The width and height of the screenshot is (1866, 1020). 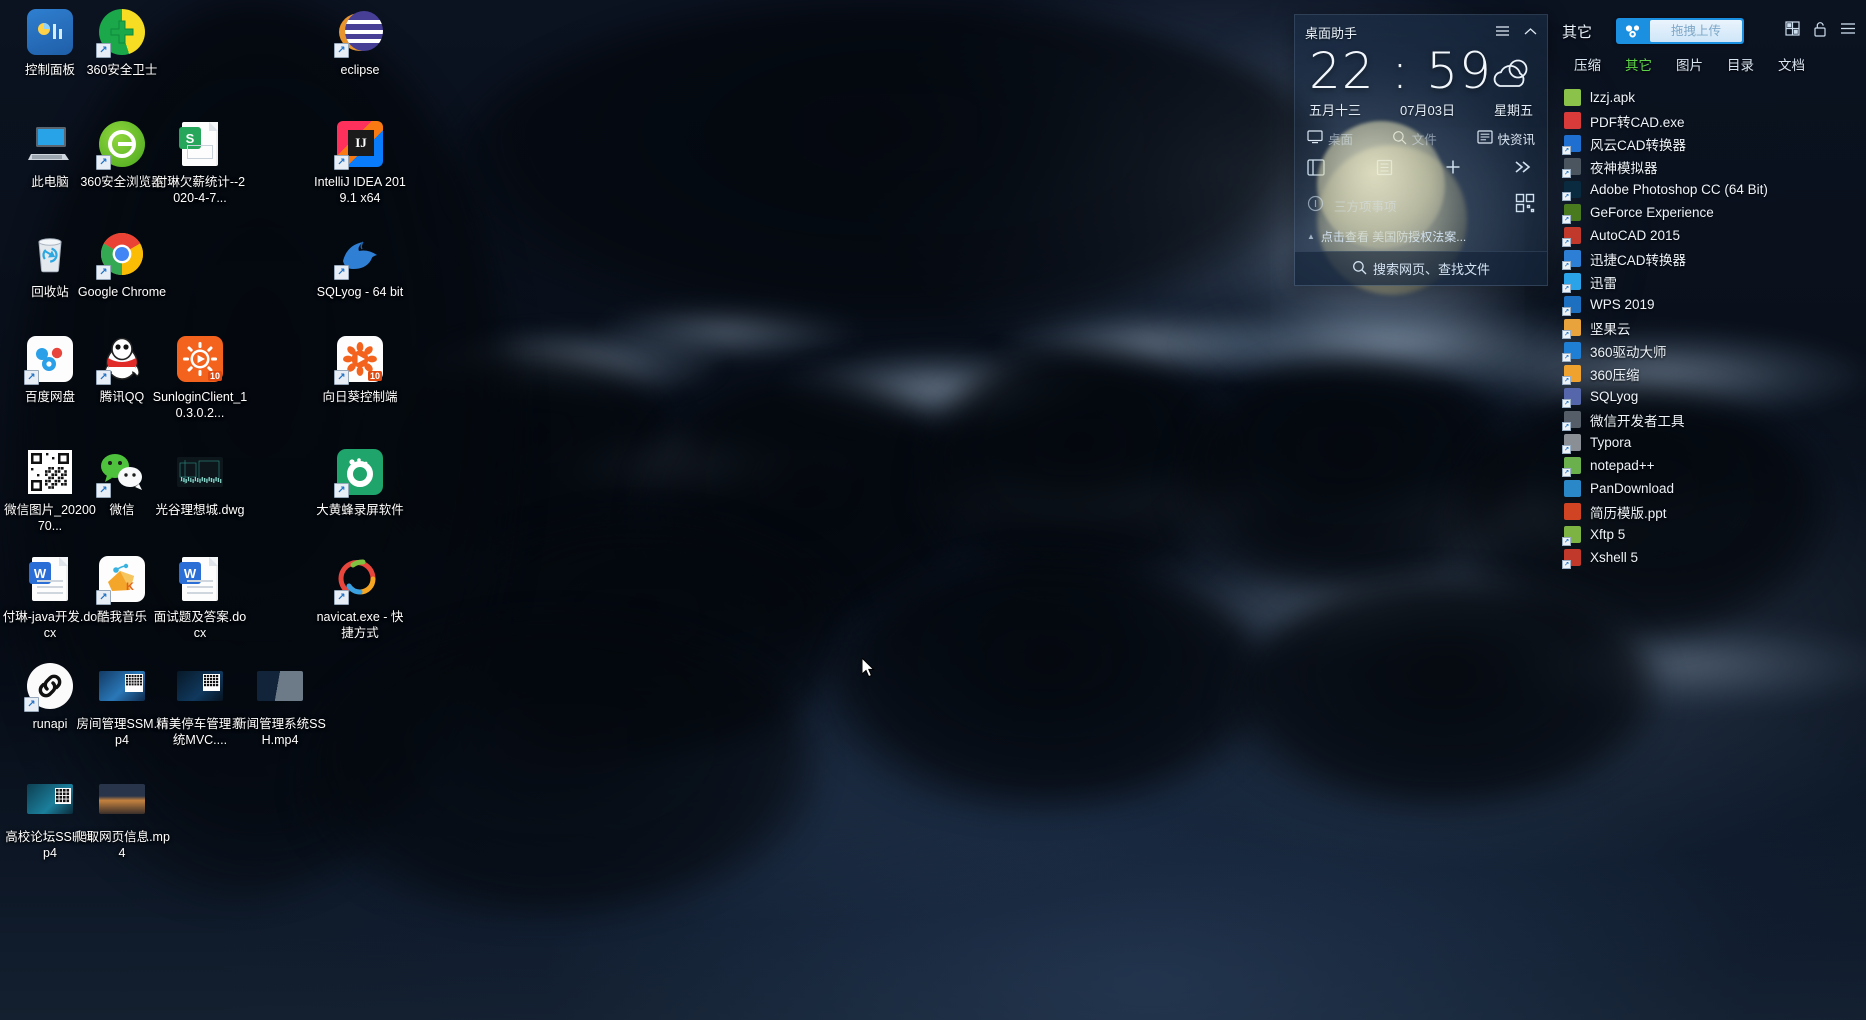 I want to click on desktop-icon: 大黄蜂录屏软件, so click(x=360, y=483).